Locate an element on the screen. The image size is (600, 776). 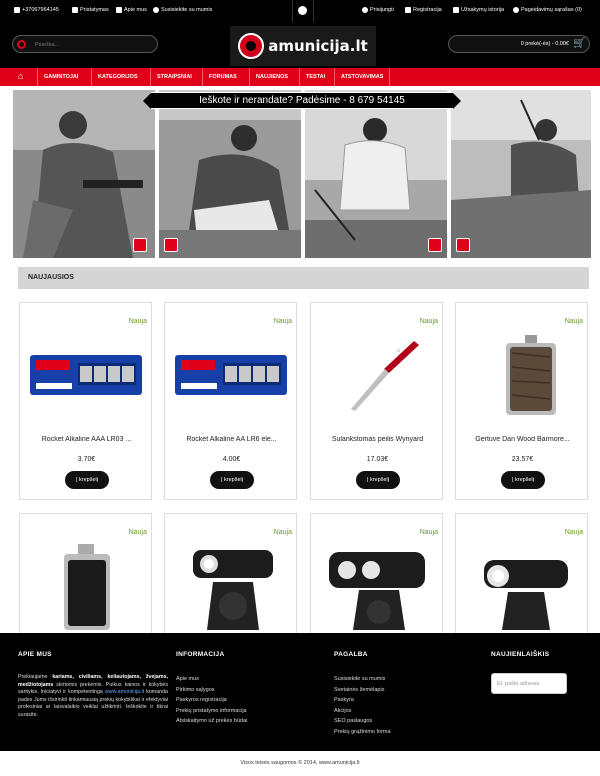
search-box is located at coordinates (85, 44).